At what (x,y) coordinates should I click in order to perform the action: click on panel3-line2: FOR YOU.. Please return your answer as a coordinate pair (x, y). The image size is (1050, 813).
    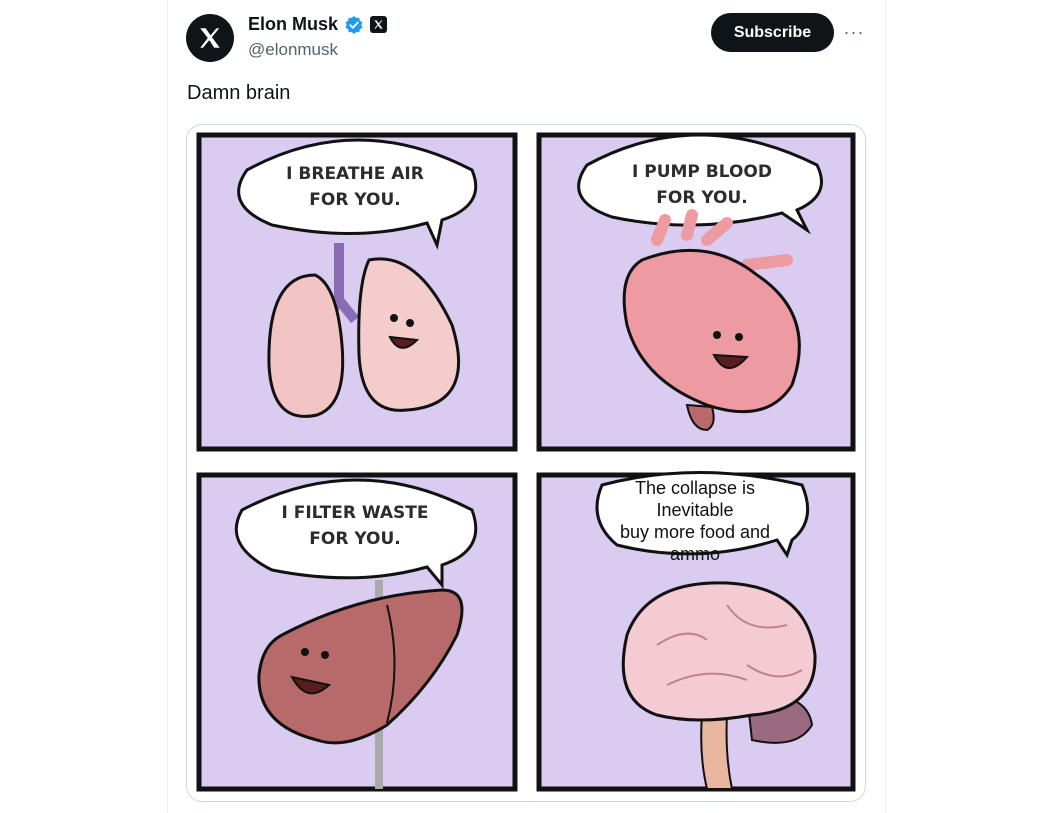
    Looking at the image, I should click on (355, 539).